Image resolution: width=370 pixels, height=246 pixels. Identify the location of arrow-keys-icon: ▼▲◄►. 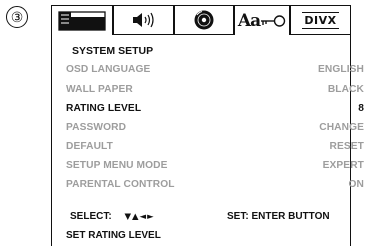
(139, 217).